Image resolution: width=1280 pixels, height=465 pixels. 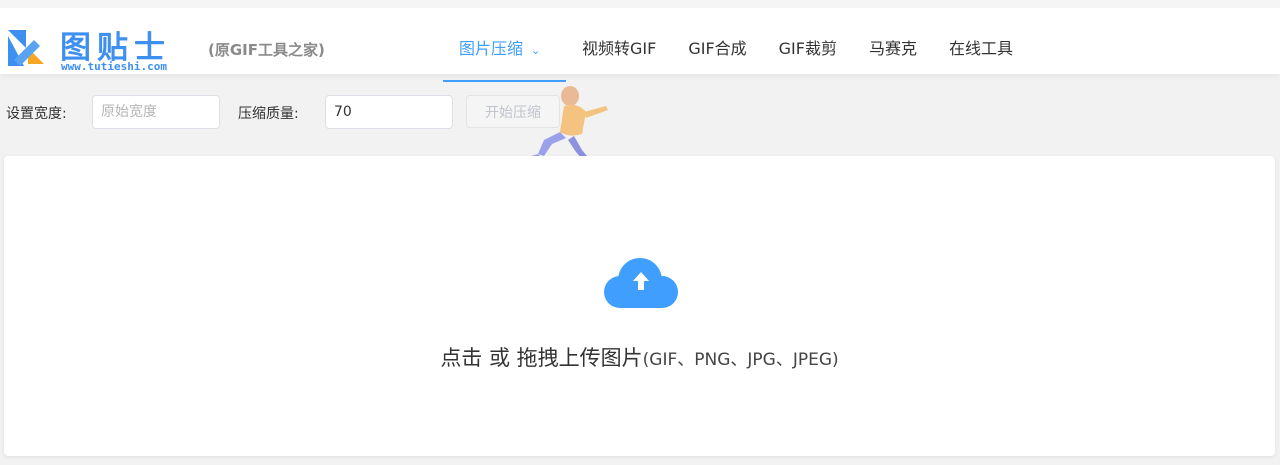 I want to click on nav-item-gif-compose: GIF合成, so click(x=717, y=49).